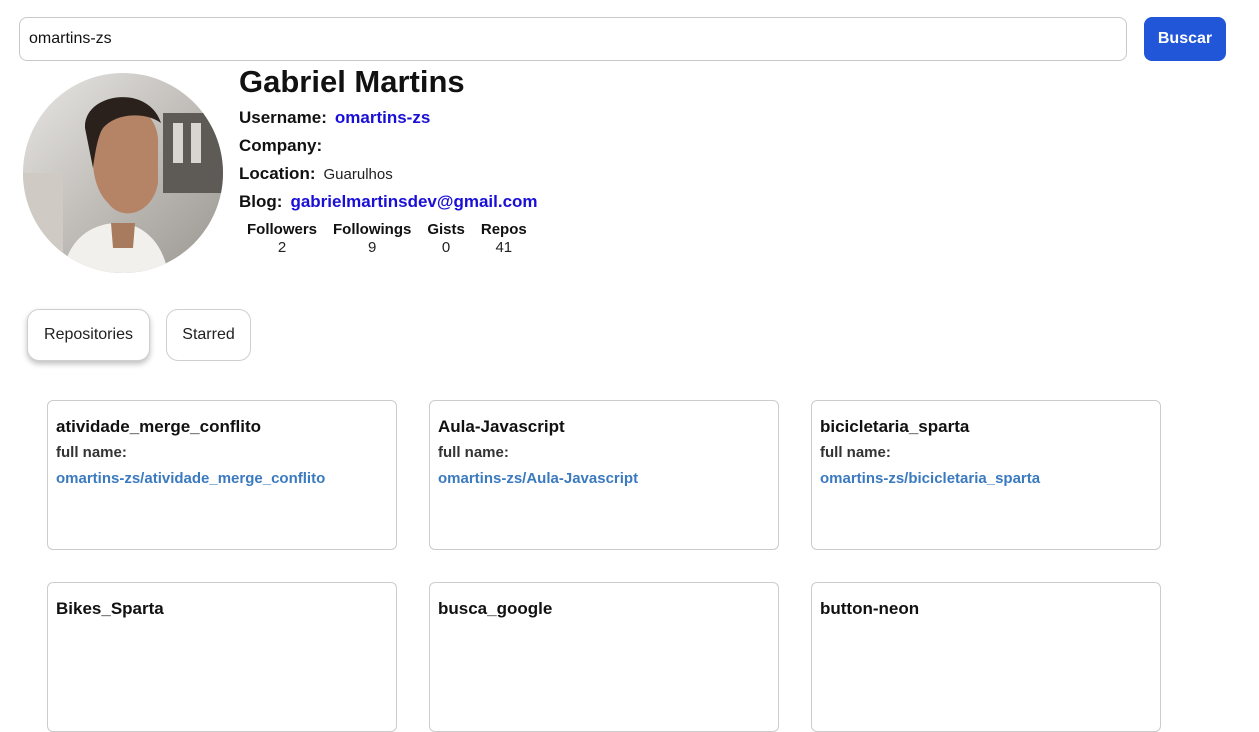  I want to click on location-row: Location: Guarulhos, so click(316, 174).